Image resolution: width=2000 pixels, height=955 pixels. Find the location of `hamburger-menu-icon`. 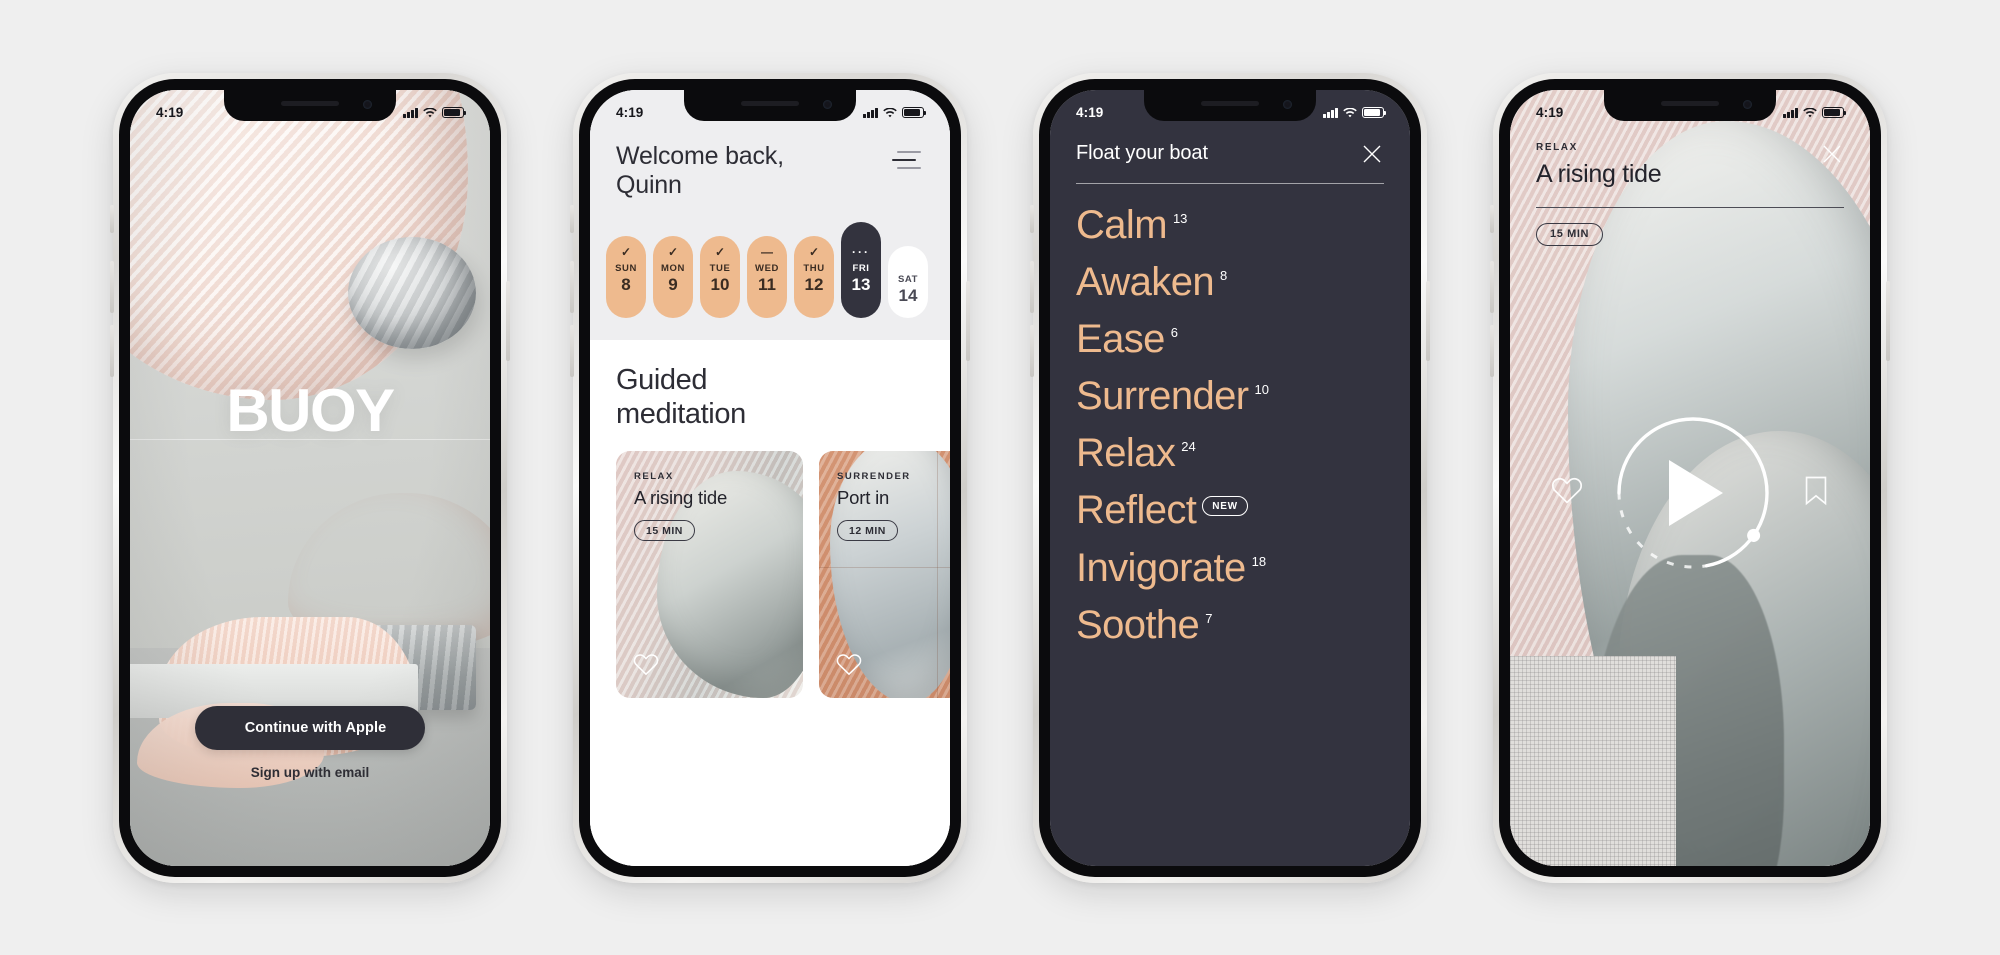

hamburger-menu-icon is located at coordinates (908, 160).